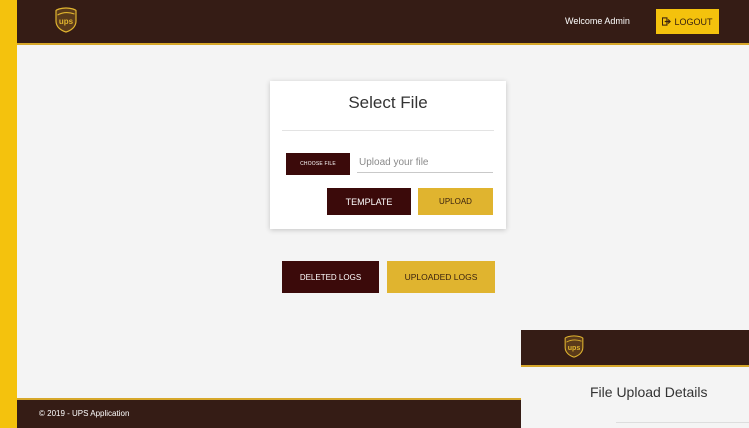 The image size is (749, 428). I want to click on logout-icon, so click(667, 21).